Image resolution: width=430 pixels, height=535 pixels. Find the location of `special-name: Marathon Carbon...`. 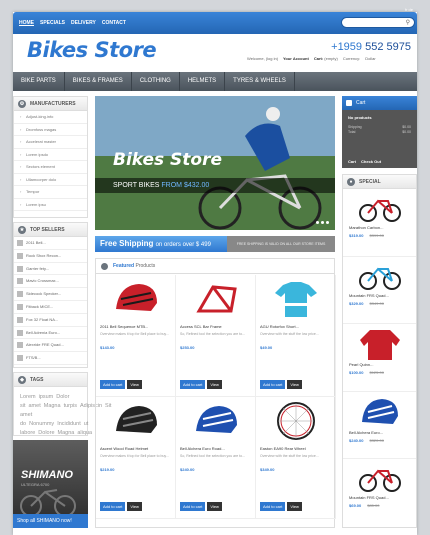

special-name: Marathon Carbon... is located at coordinates (379, 227).